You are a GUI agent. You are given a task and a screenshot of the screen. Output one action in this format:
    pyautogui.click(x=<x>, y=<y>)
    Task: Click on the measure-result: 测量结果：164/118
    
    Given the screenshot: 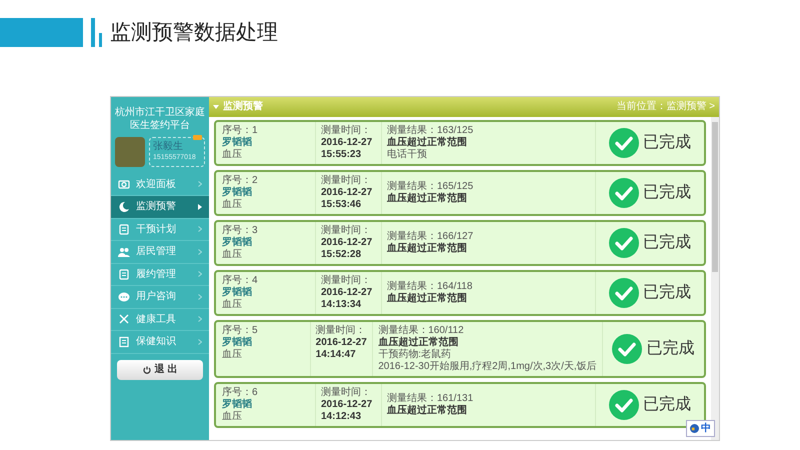 What is the action you would take?
    pyautogui.click(x=430, y=286)
    